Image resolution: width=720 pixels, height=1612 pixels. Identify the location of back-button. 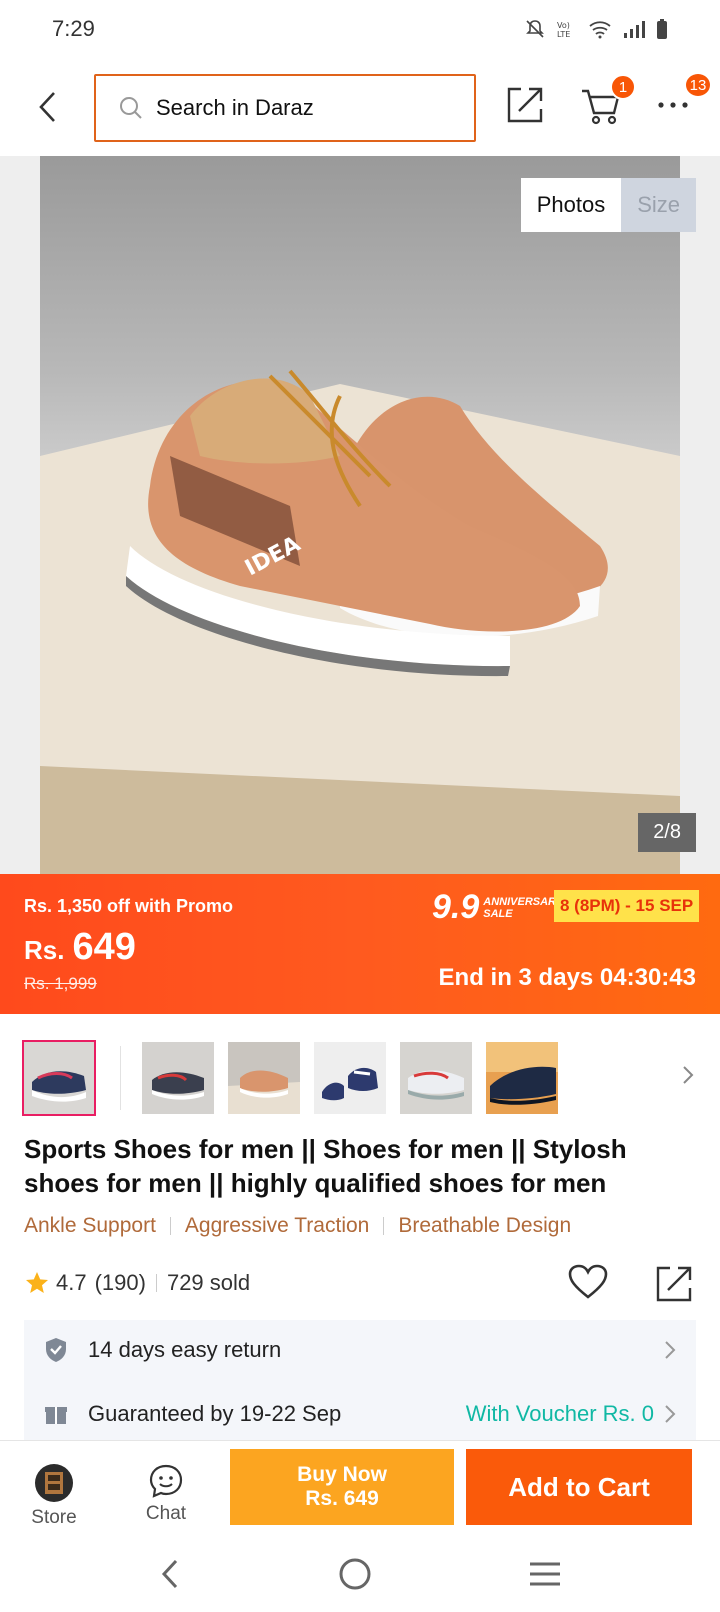
(48, 107).